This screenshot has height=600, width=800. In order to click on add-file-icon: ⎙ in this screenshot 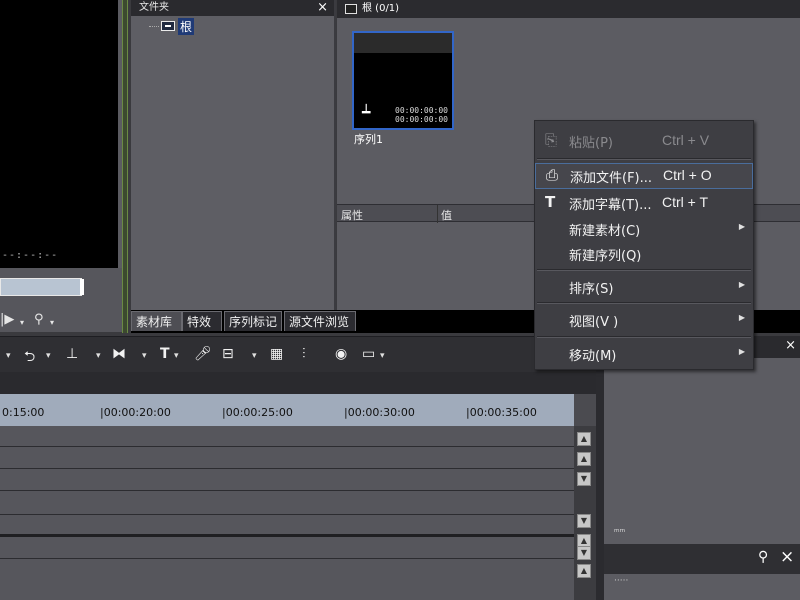, I will do `click(552, 175)`.